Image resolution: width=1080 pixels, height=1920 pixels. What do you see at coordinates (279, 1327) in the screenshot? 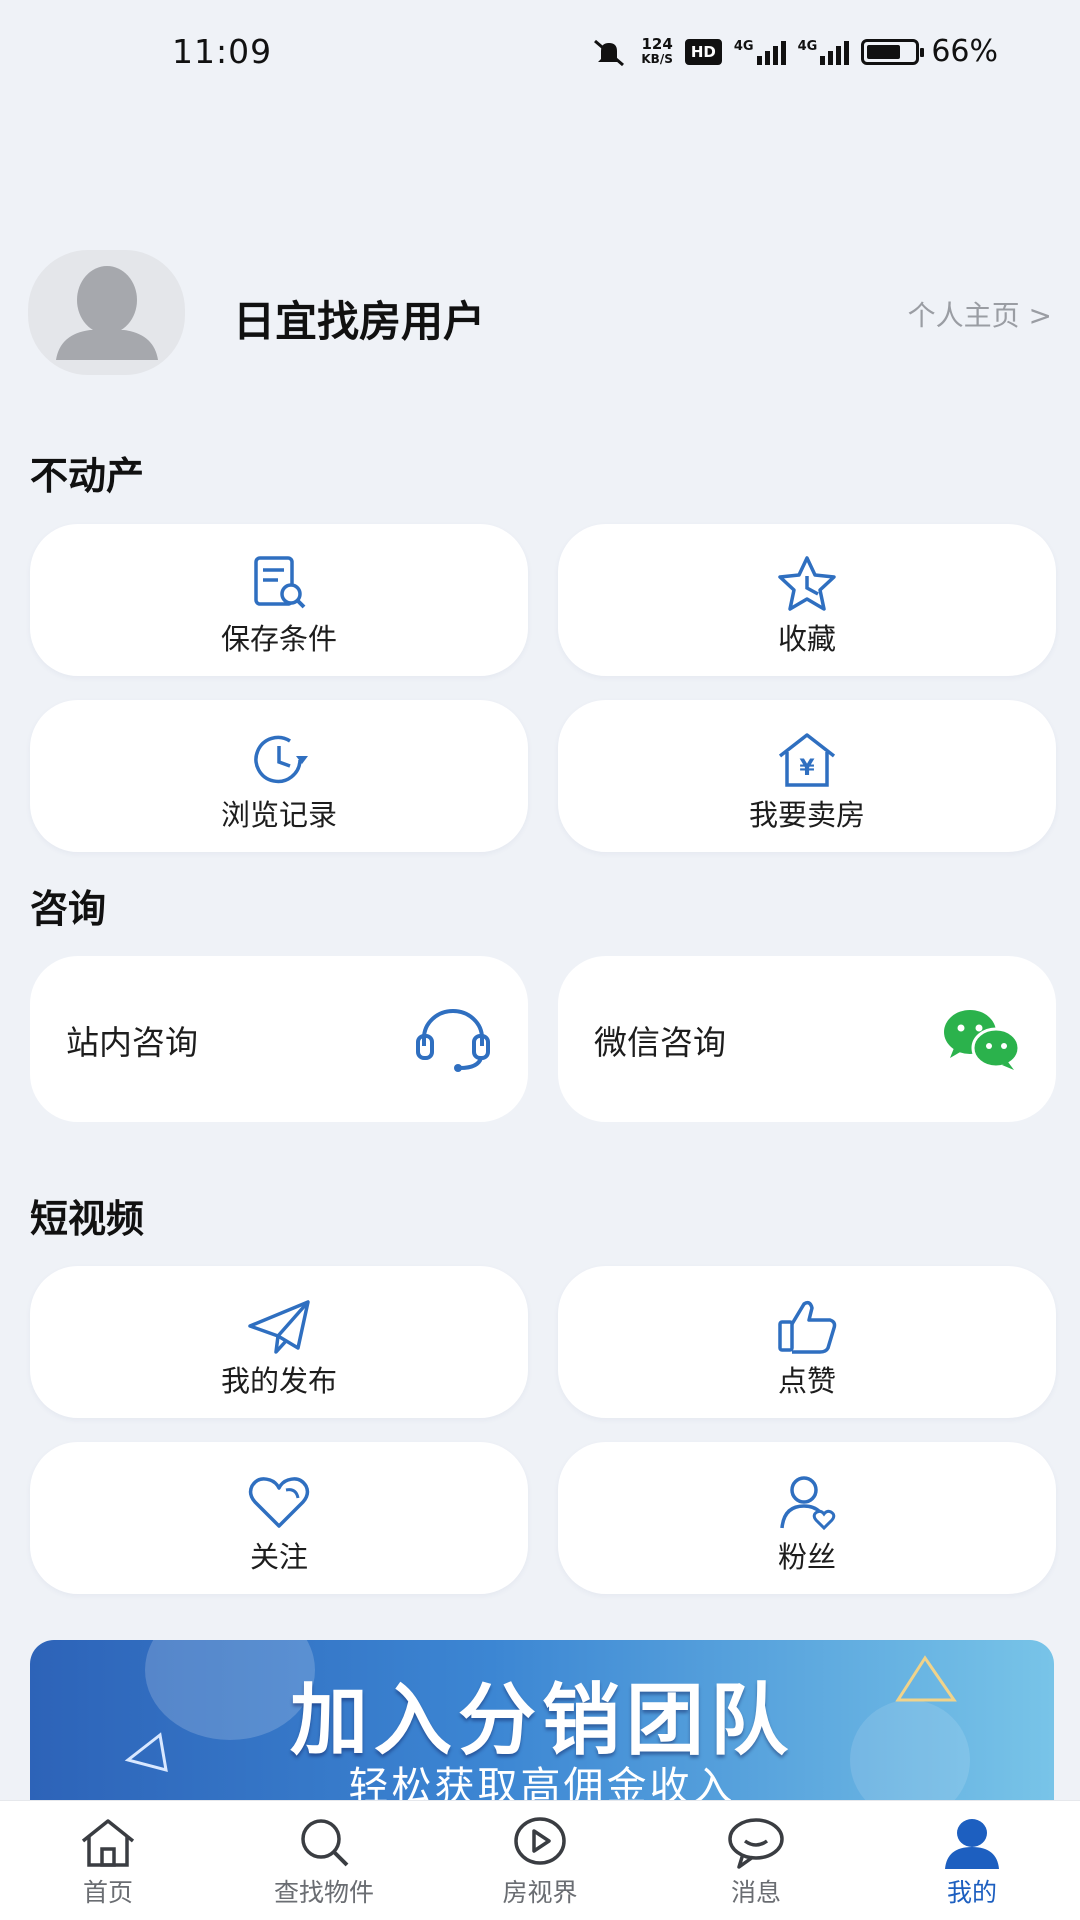
I see `paper-plane-icon` at bounding box center [279, 1327].